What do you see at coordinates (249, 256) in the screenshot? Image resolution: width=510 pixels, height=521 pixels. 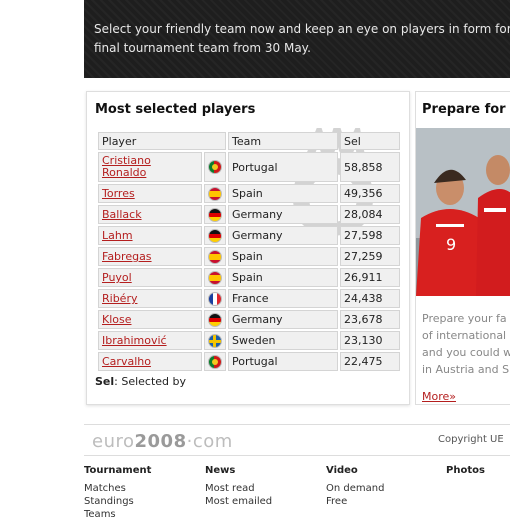 I see `table-row: Fabregas Spain 27,259` at bounding box center [249, 256].